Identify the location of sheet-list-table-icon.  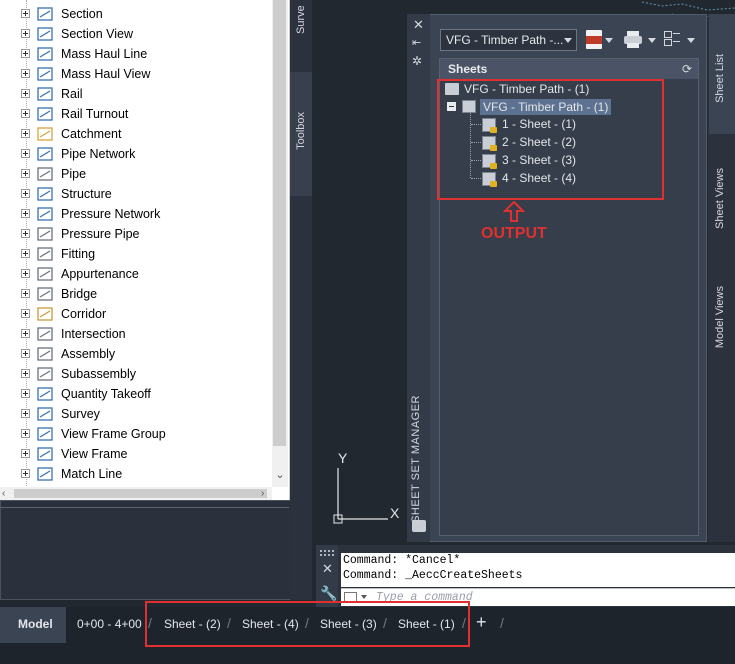
(672, 39).